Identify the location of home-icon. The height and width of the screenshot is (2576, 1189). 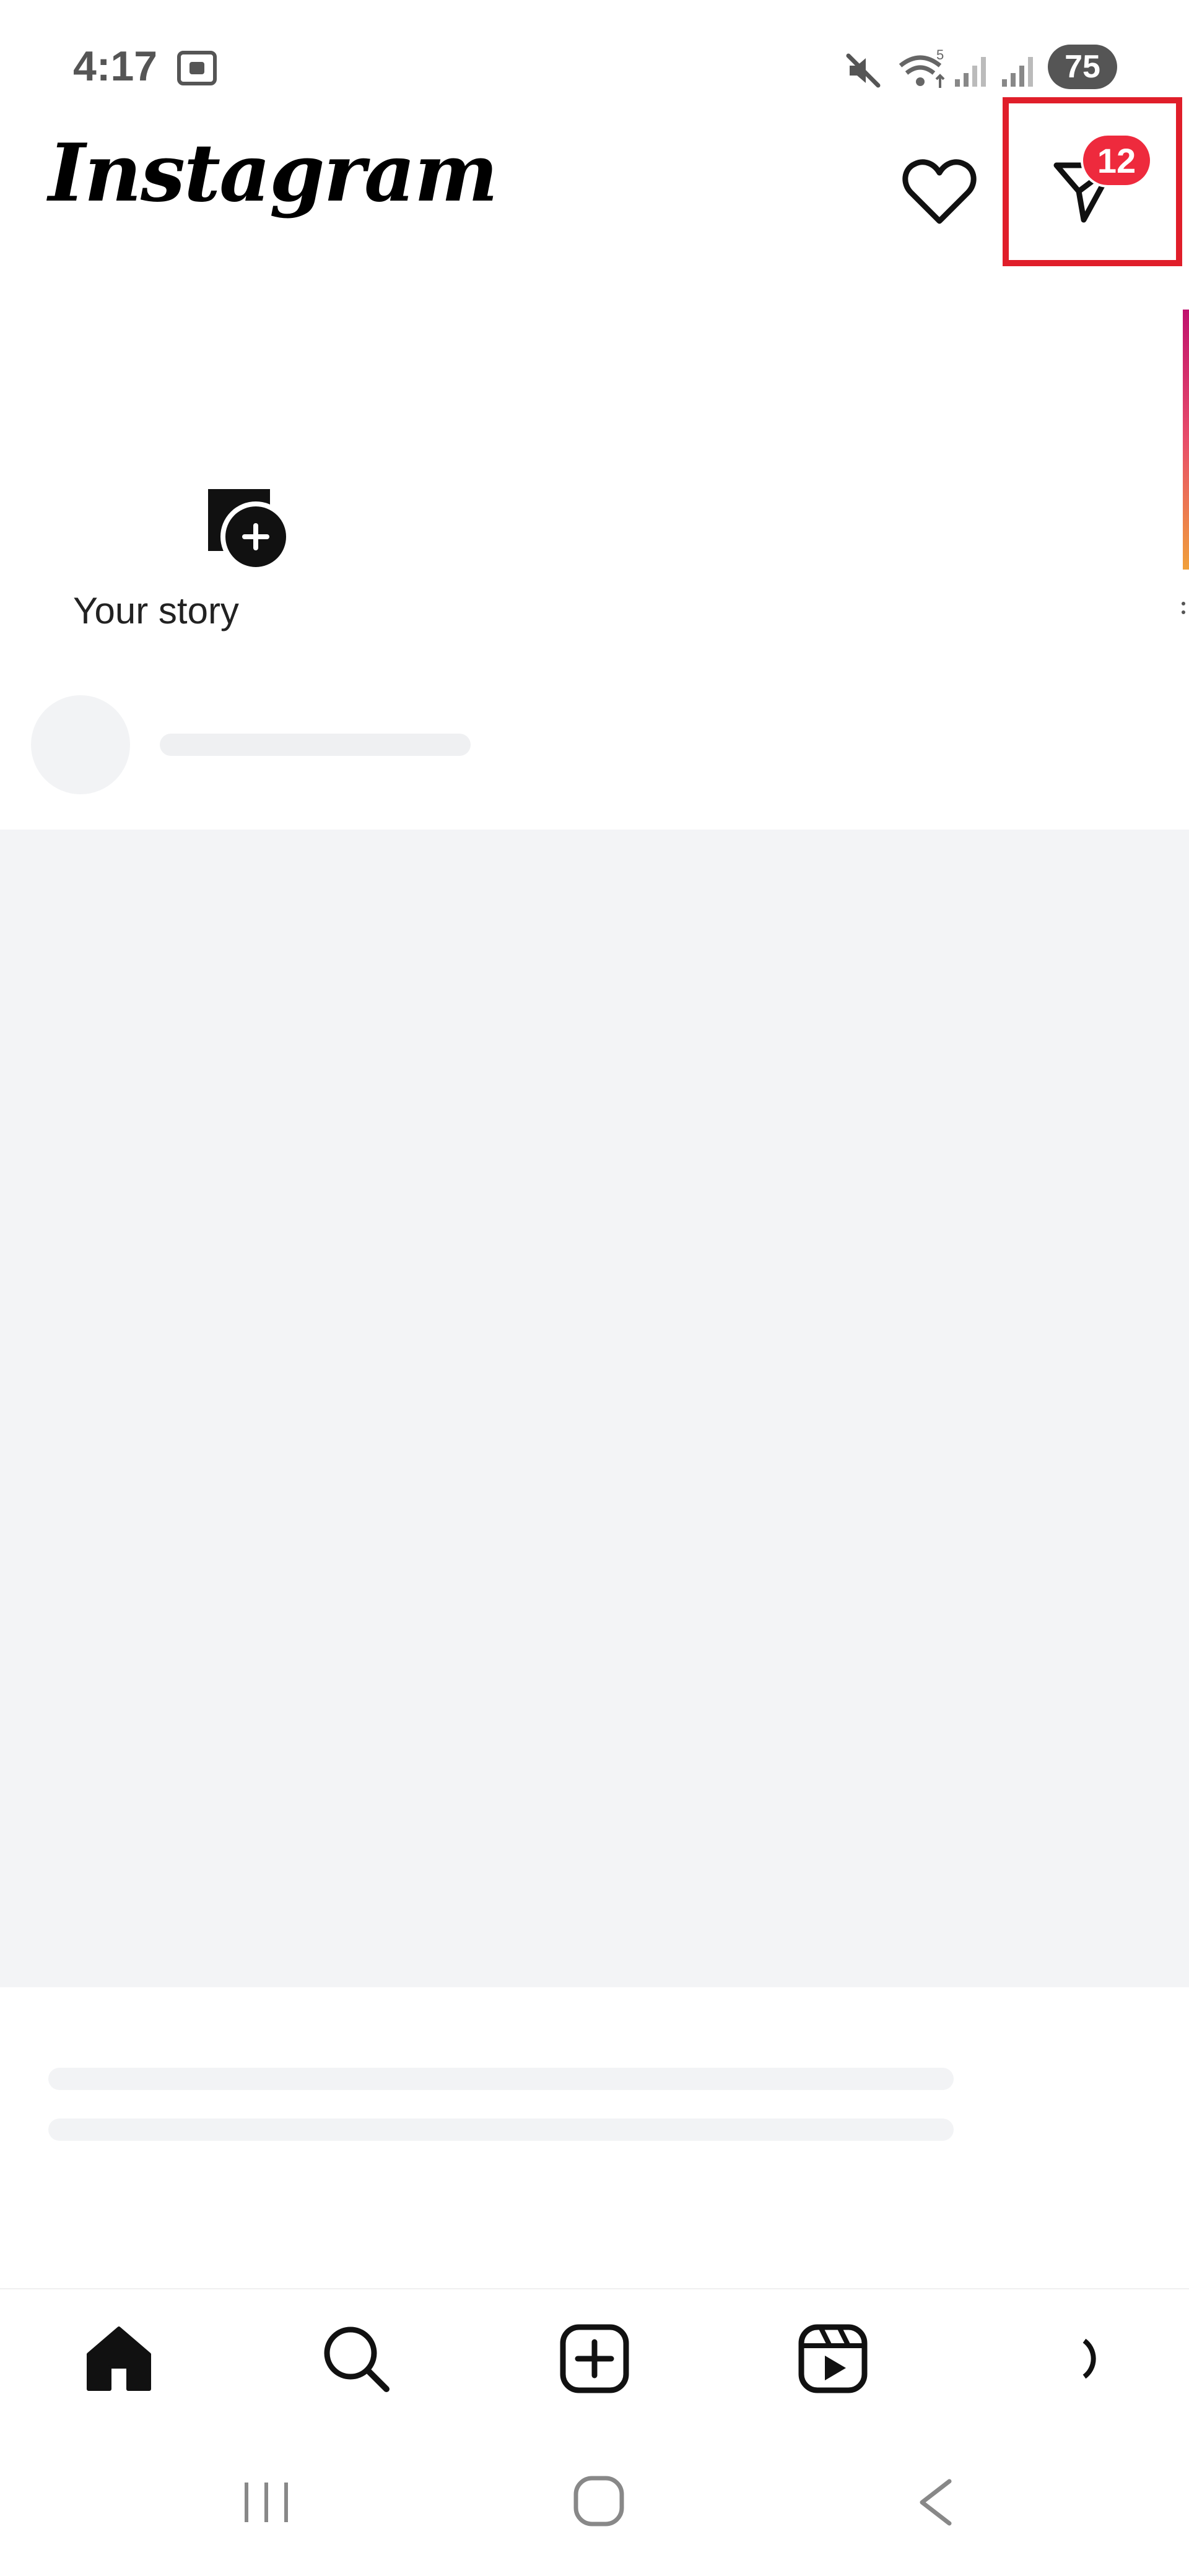
(119, 2359).